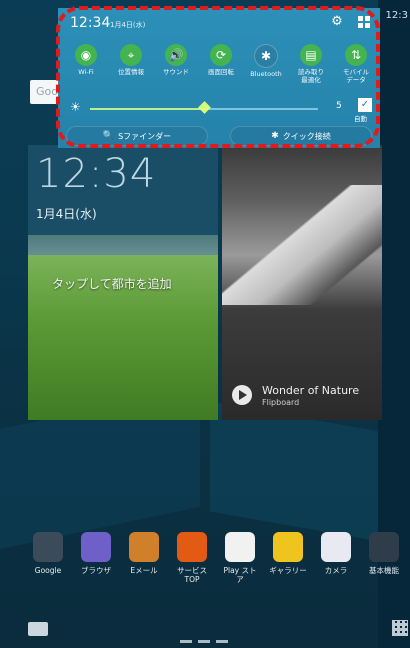  What do you see at coordinates (66, 214) in the screenshot?
I see `widget-clock-date: 1月4日(水)` at bounding box center [66, 214].